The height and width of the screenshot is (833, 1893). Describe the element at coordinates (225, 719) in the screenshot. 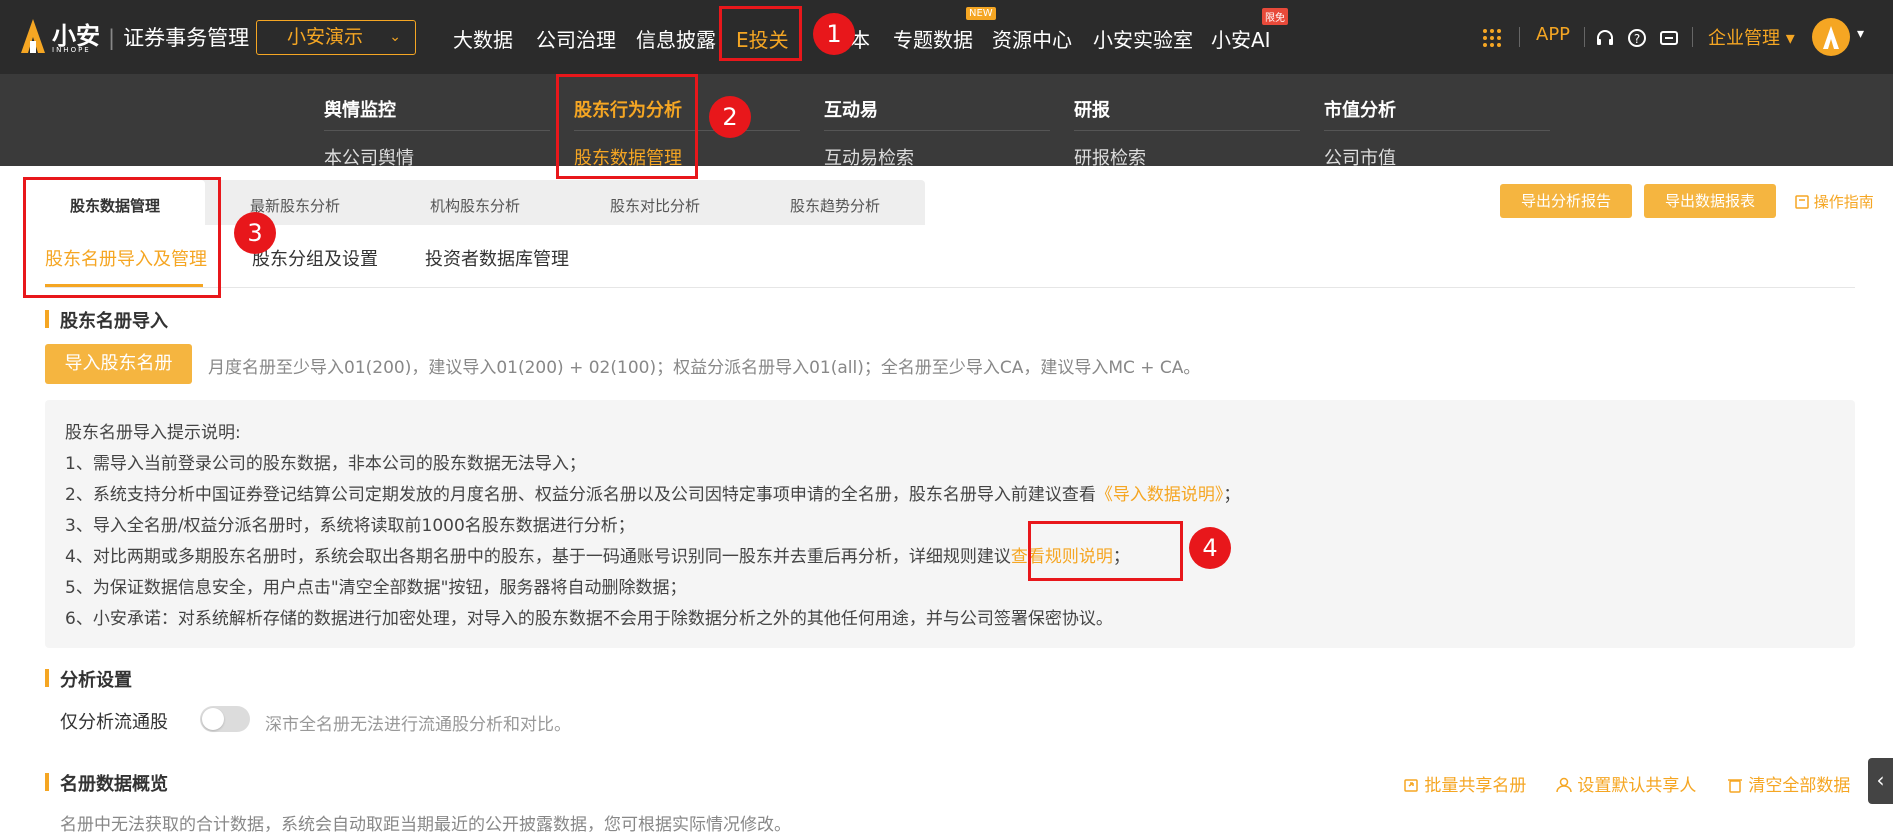

I see `circulating-only-toggle` at that location.